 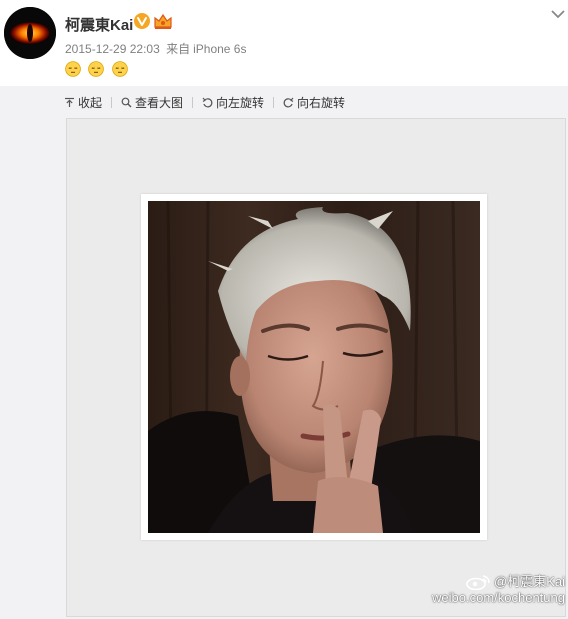 I want to click on collapse-button: 收起, so click(x=83, y=102).